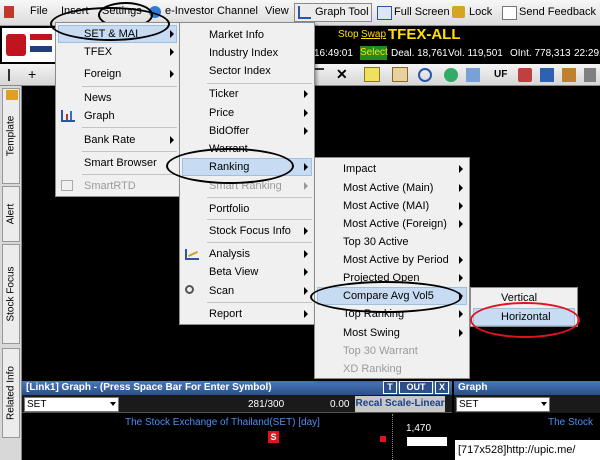 The height and width of the screenshot is (460, 600). What do you see at coordinates (590, 75) in the screenshot?
I see `print-tool-icon` at bounding box center [590, 75].